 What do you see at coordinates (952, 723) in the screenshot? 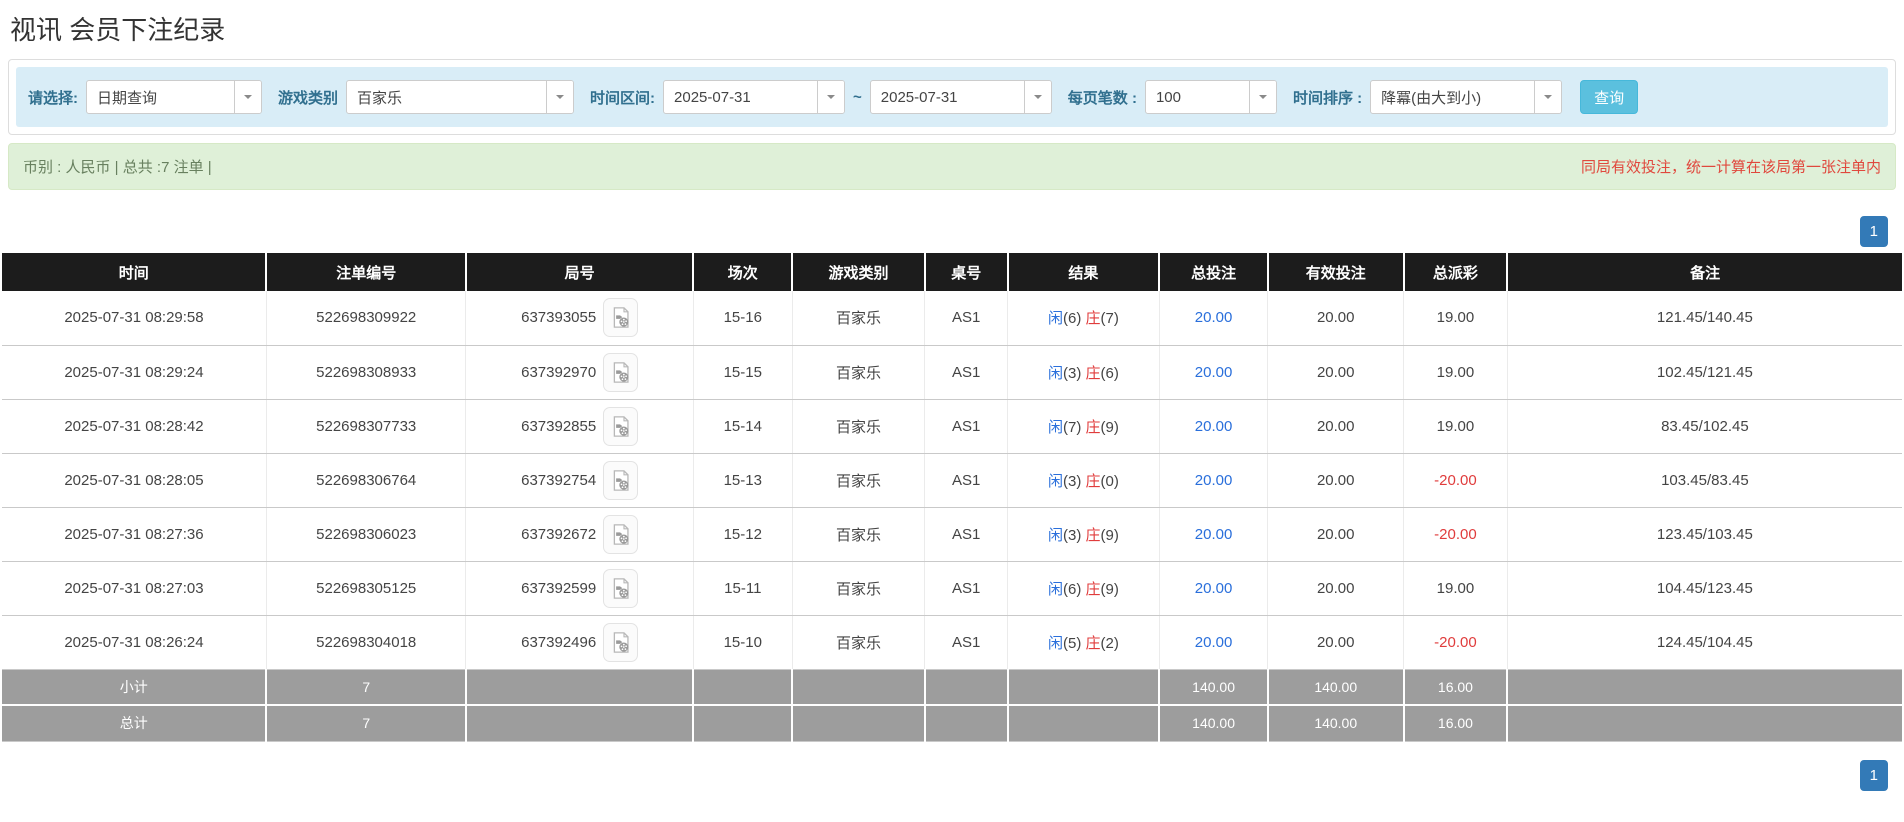
I see `grand-total-row: 总计 7 140.00 140.00 16.00` at bounding box center [952, 723].